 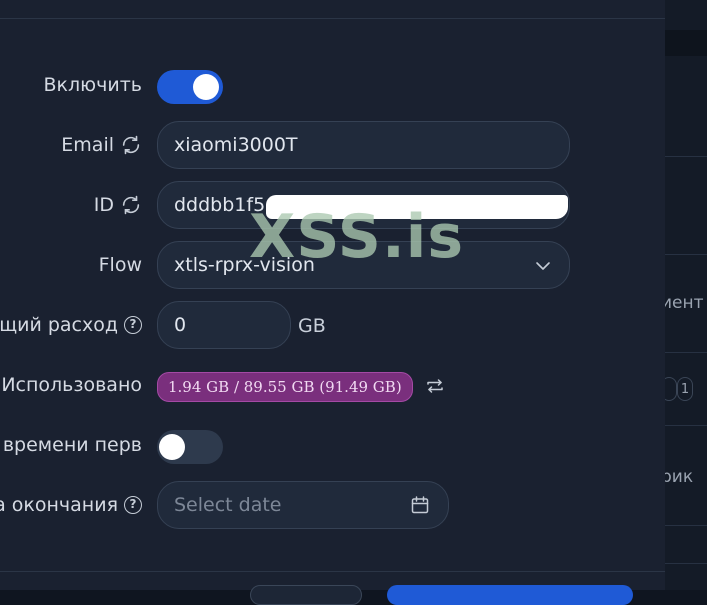 I want to click on email-label: Email, so click(x=101, y=145).